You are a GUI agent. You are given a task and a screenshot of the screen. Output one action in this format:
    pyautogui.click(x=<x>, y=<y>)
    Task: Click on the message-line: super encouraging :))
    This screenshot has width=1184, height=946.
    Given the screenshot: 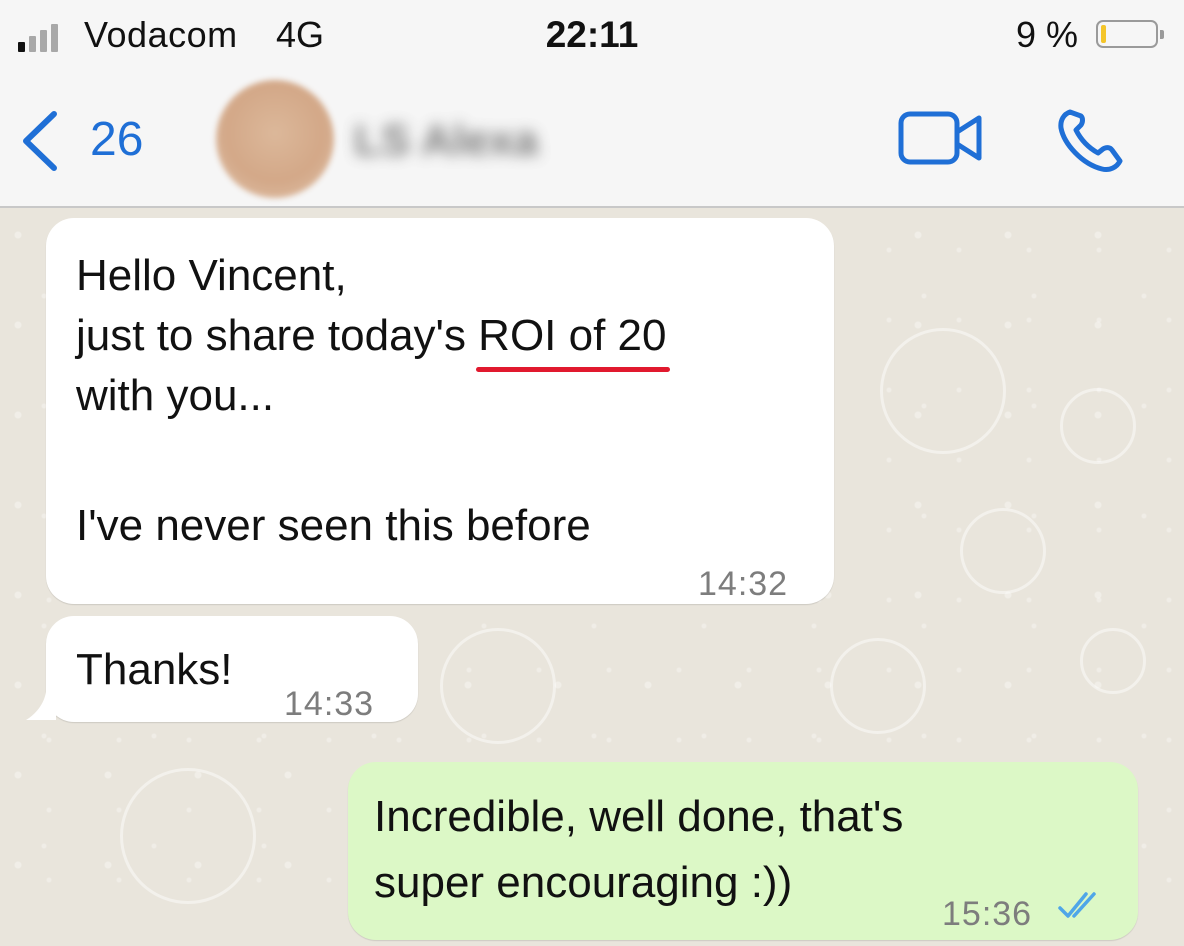 What is the action you would take?
    pyautogui.click(x=583, y=882)
    